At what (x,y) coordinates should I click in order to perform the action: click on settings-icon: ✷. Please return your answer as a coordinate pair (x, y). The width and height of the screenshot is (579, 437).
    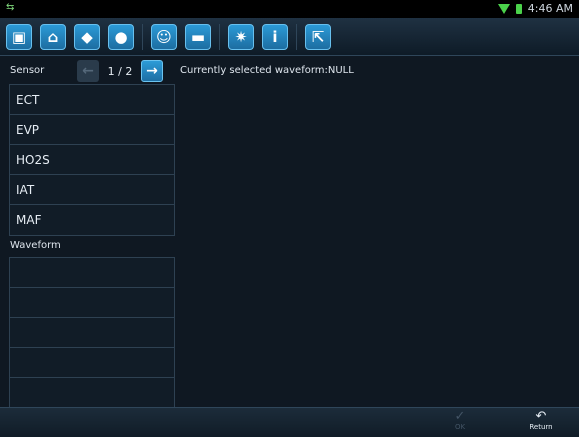
    Looking at the image, I should click on (241, 36).